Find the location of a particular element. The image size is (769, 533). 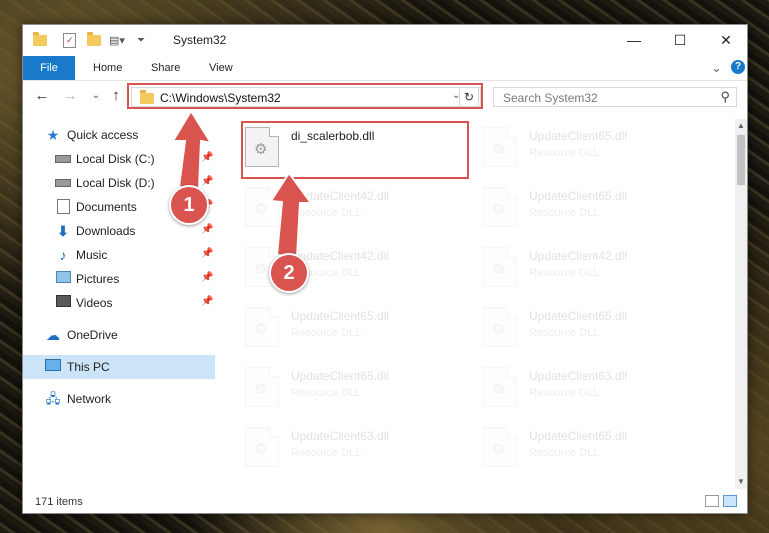

step-badge-2: 2 is located at coordinates (289, 273).